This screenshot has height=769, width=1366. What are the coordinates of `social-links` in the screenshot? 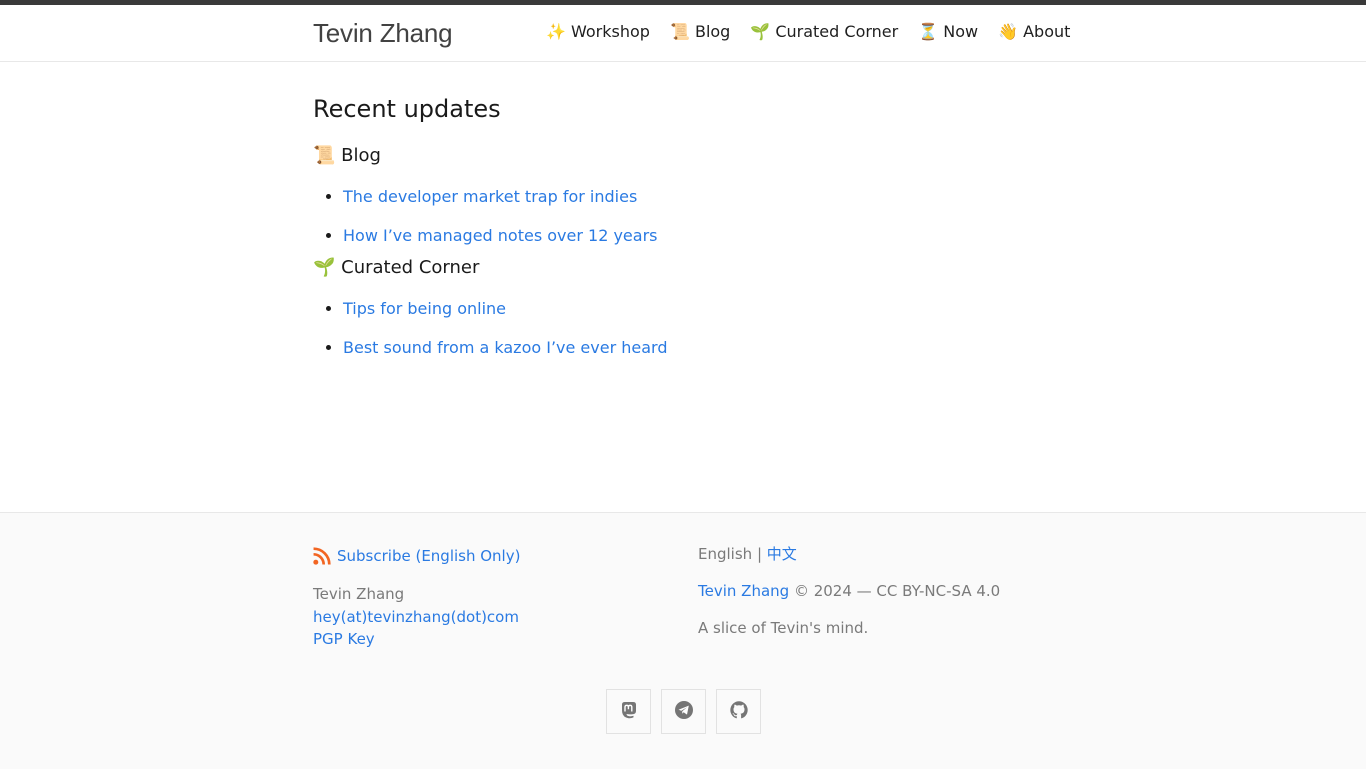 It's located at (683, 711).